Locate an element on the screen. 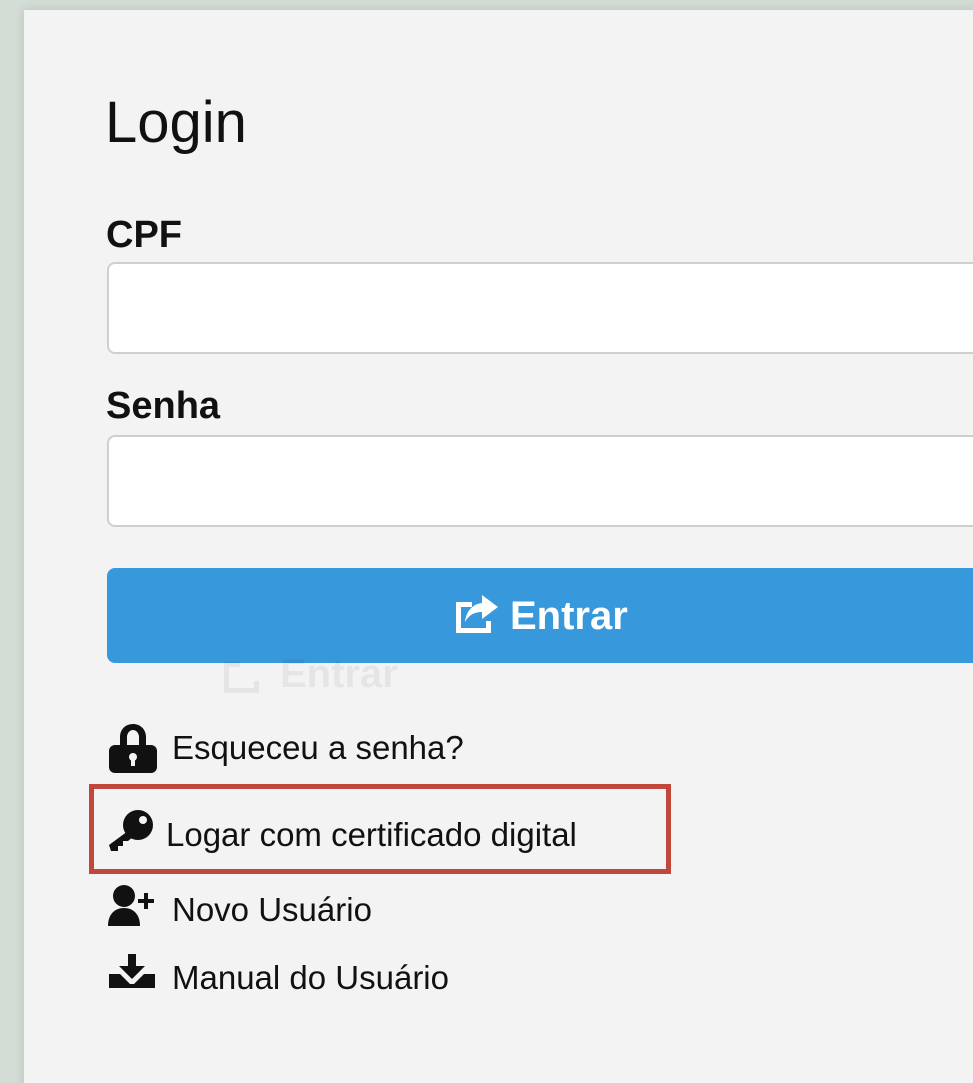 The height and width of the screenshot is (1083, 973). cpf-label: CPF is located at coordinates (144, 235).